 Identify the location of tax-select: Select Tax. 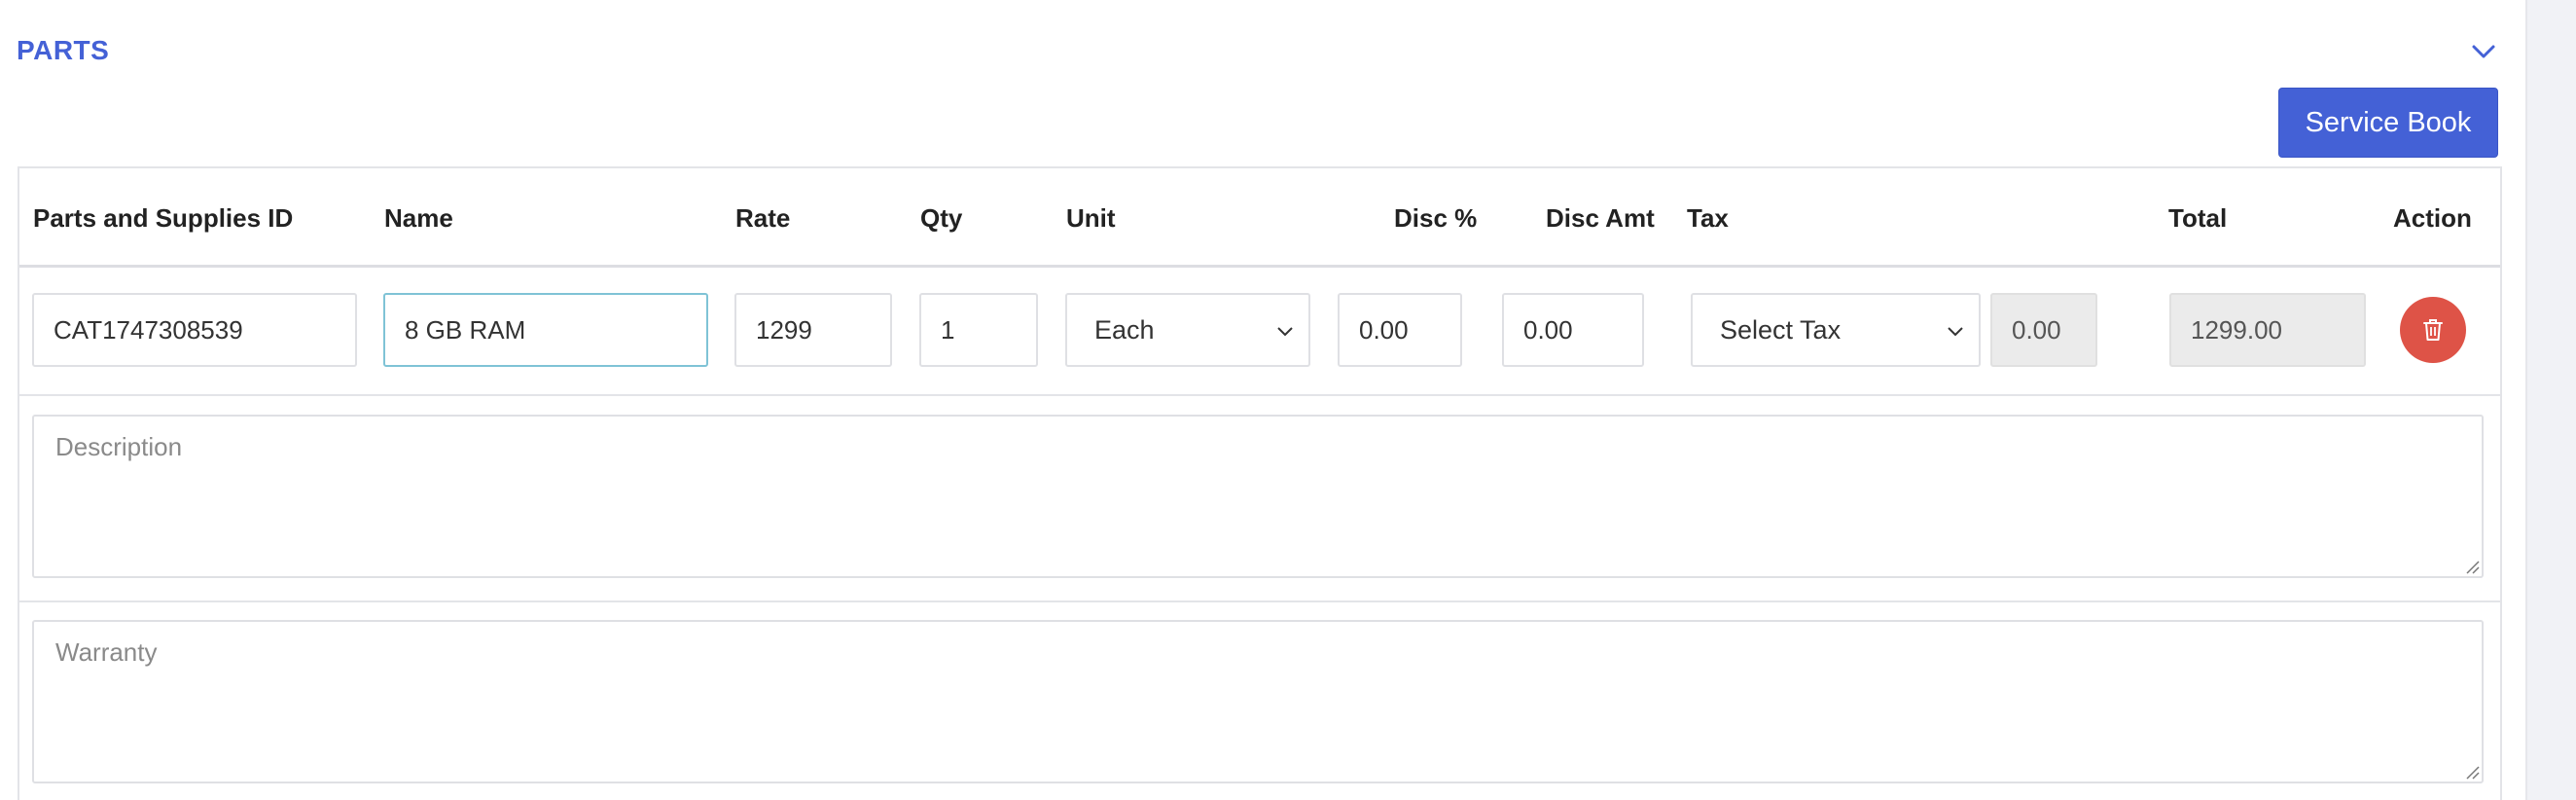
(1836, 330).